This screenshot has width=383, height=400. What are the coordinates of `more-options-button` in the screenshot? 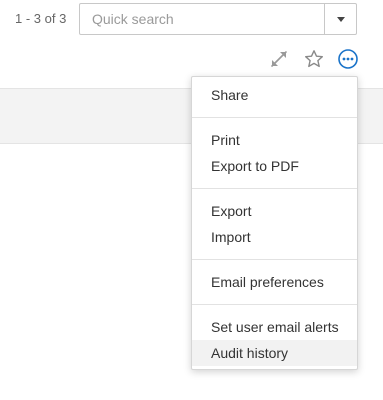 It's located at (348, 59).